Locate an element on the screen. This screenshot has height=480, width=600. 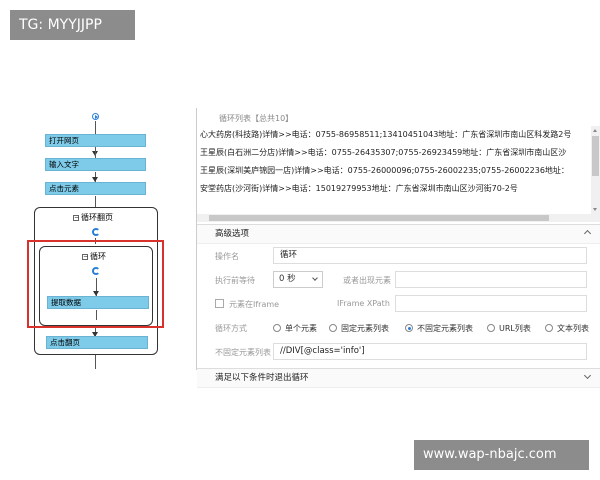
radio-single-element is located at coordinates (277, 328).